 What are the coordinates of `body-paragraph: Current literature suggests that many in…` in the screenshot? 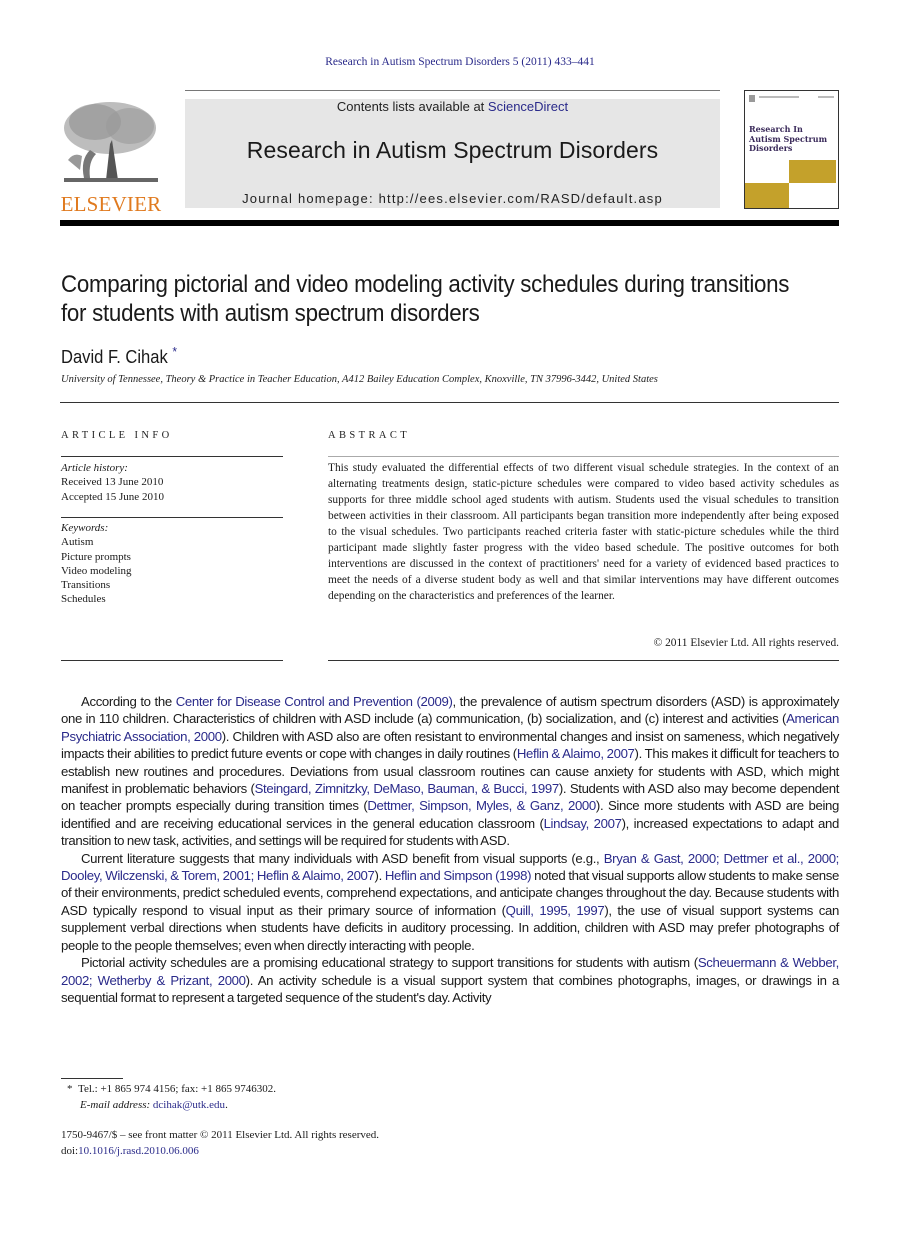 It's located at (450, 901).